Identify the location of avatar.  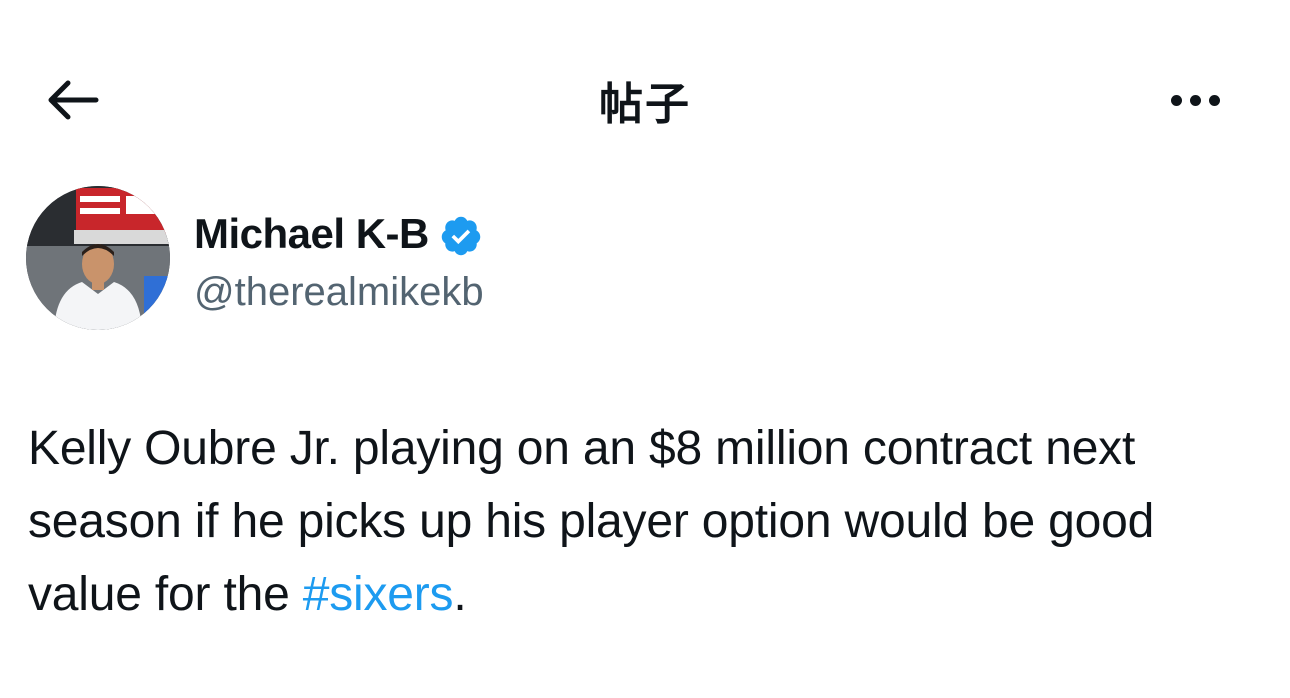
(98, 258).